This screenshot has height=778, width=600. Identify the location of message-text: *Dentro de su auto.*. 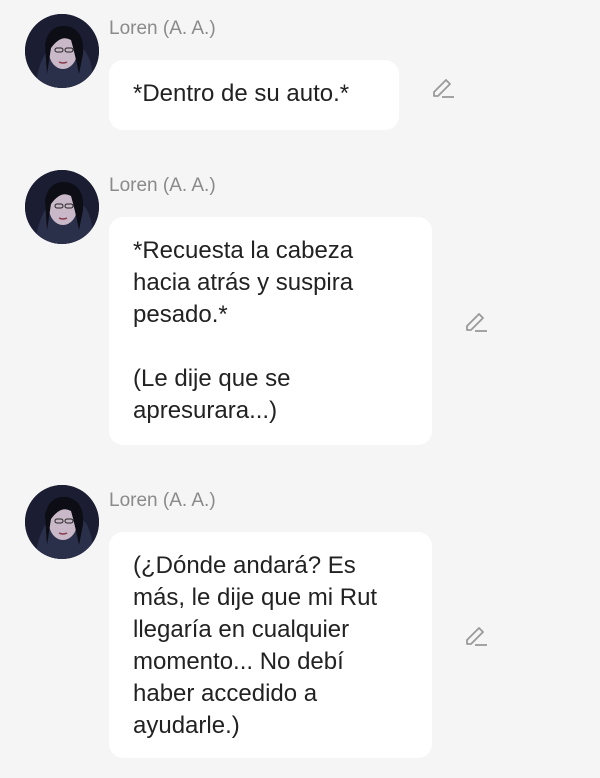
(241, 93).